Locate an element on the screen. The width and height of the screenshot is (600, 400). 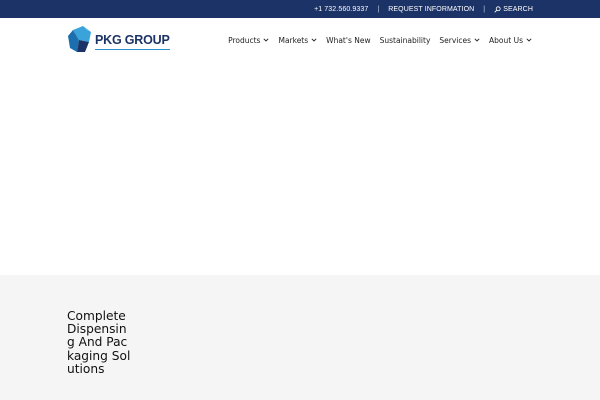
nav-item-about-us: About Us is located at coordinates (510, 40).